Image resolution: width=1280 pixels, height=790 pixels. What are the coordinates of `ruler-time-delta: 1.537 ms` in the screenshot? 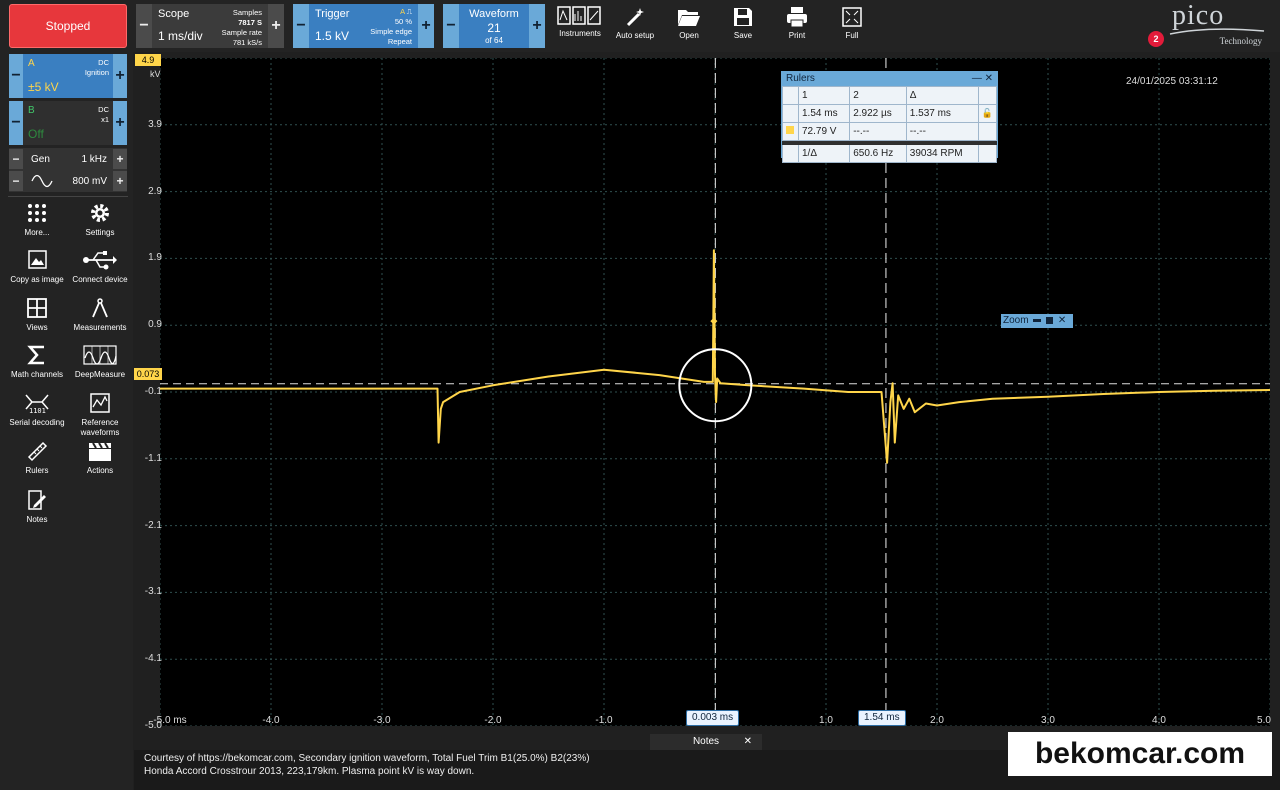 It's located at (942, 113).